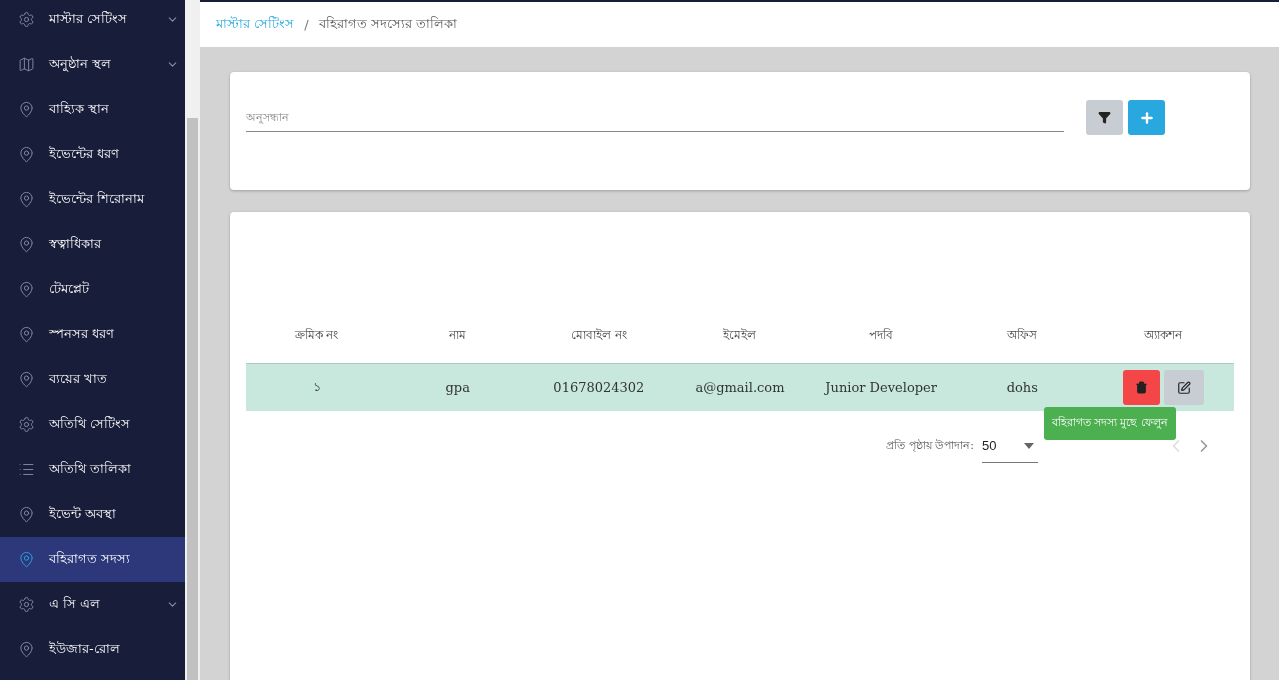  What do you see at coordinates (92, 469) in the screenshot?
I see `sidebar-item: অতিথি তালিকা` at bounding box center [92, 469].